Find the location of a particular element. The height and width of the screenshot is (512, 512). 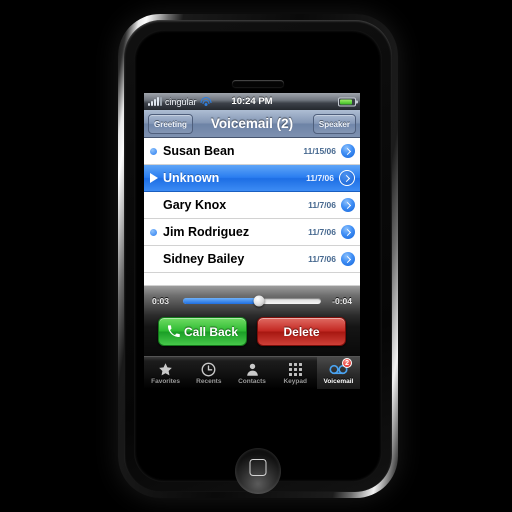

voicemail-caller-name: Susan Bean is located at coordinates (199, 151).